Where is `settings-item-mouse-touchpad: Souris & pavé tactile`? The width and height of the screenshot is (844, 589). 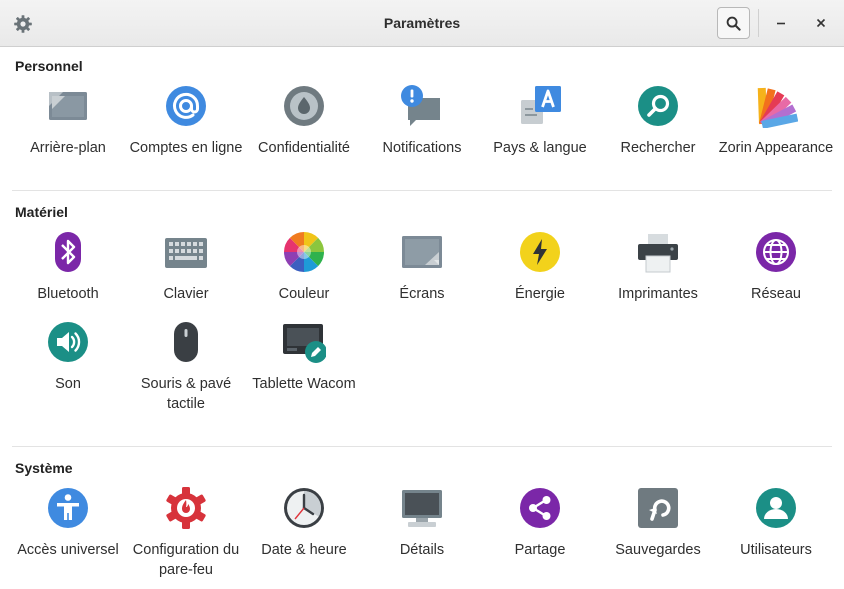 settings-item-mouse-touchpad: Souris & pavé tactile is located at coordinates (186, 365).